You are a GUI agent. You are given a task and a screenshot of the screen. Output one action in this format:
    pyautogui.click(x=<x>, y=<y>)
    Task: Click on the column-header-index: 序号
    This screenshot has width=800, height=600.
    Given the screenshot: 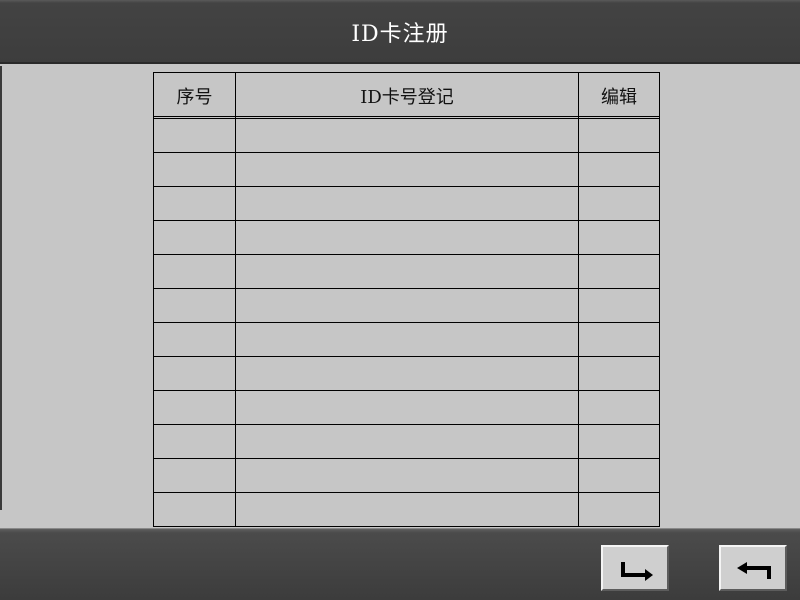 What is the action you would take?
    pyautogui.click(x=194, y=94)
    